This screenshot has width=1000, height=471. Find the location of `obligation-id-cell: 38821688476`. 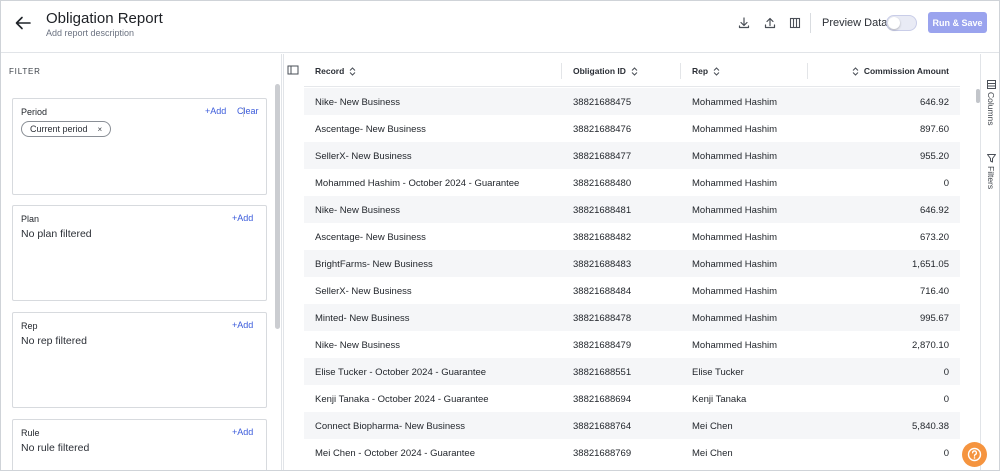

obligation-id-cell: 38821688476 is located at coordinates (602, 129).